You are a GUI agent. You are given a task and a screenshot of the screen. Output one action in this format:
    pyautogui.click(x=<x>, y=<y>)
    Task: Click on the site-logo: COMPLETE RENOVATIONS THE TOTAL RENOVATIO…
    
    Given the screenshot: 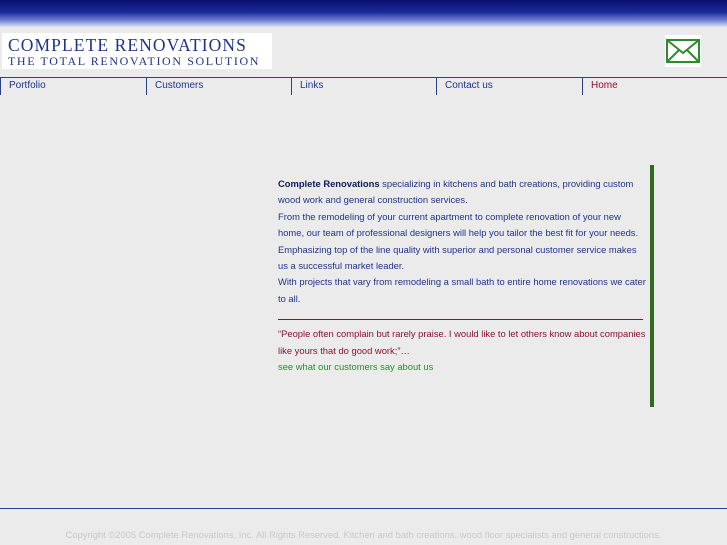 What is the action you would take?
    pyautogui.click(x=137, y=51)
    